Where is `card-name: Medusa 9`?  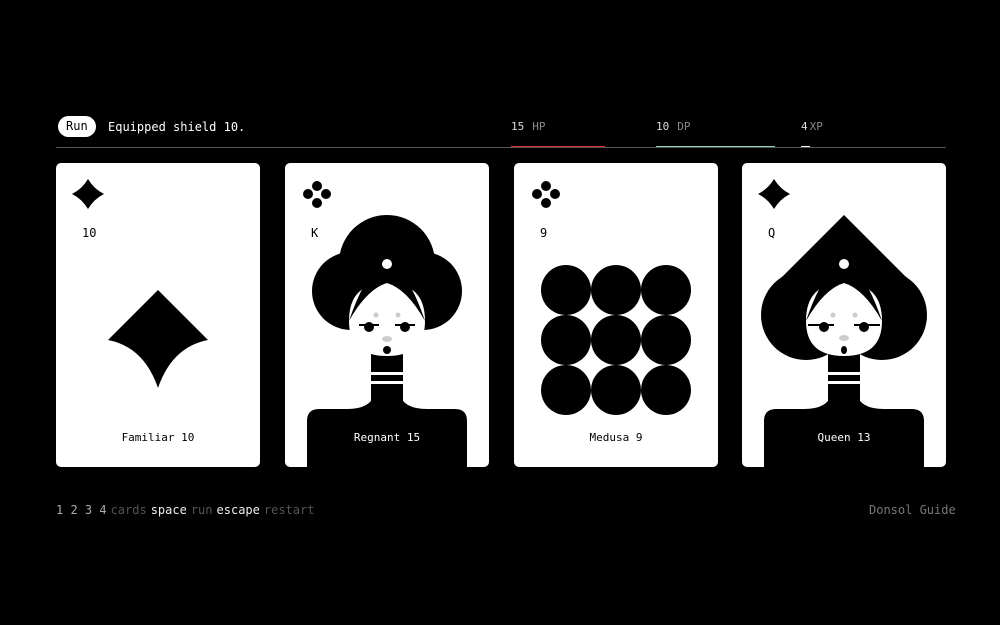
card-name: Medusa 9 is located at coordinates (616, 437).